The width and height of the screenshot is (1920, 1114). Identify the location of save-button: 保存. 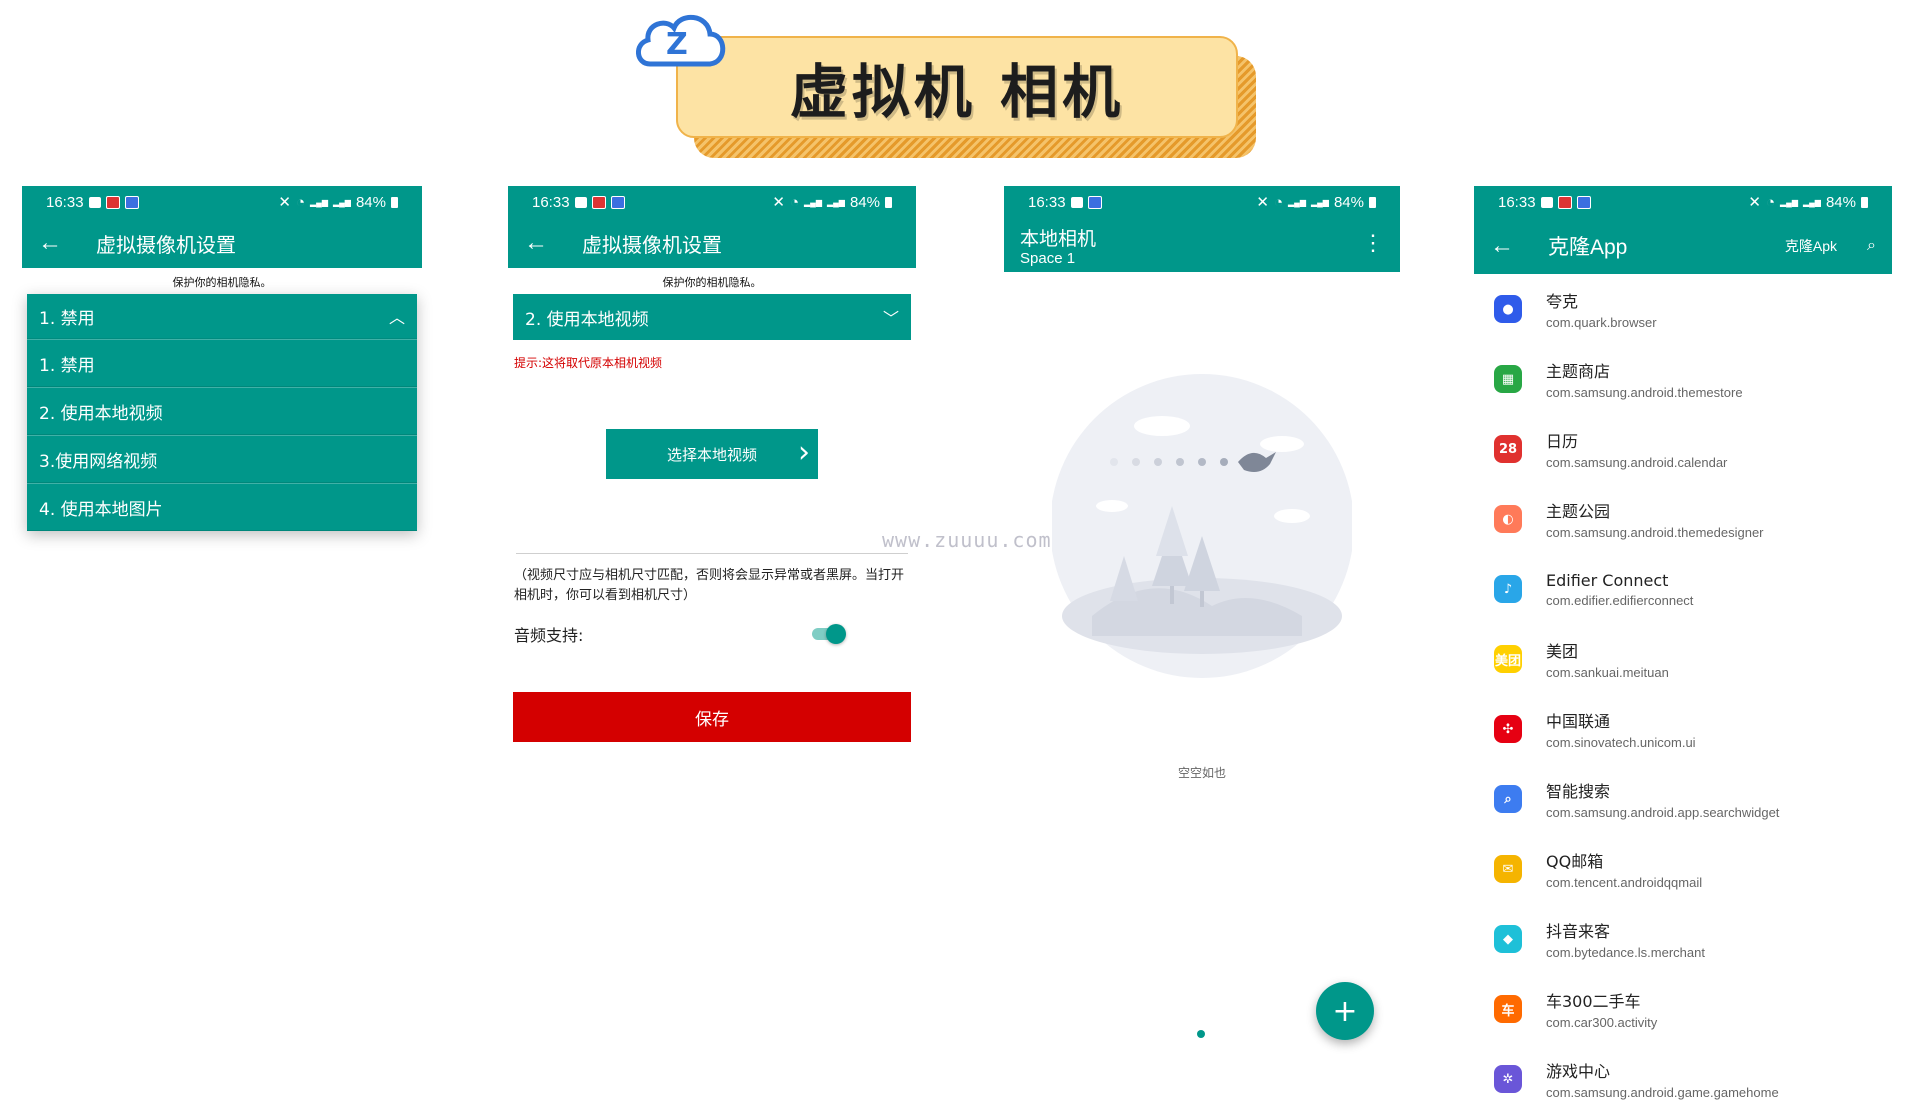
(712, 717).